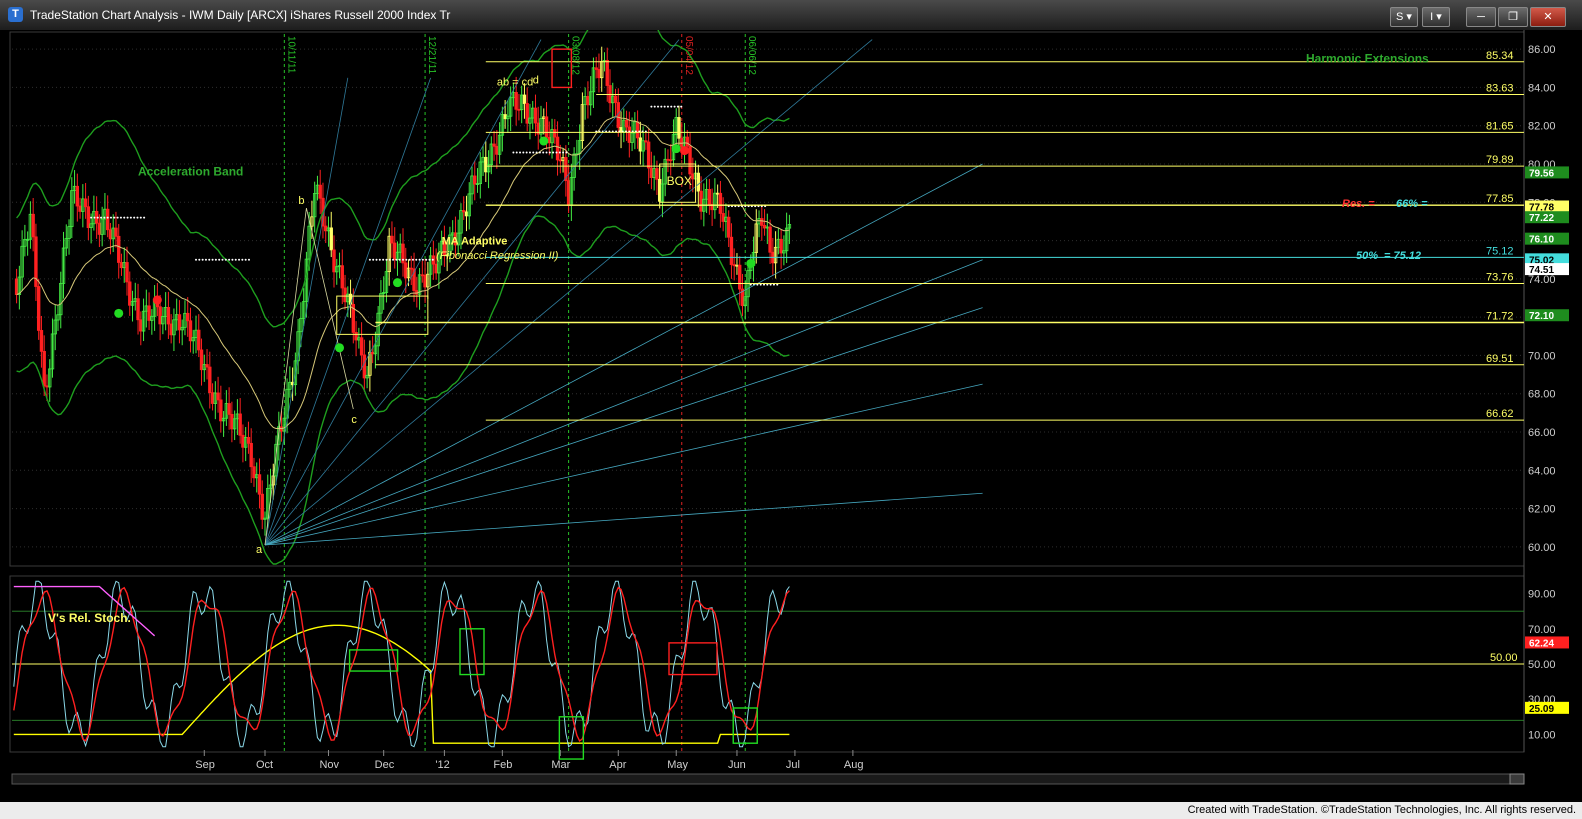 The width and height of the screenshot is (1582, 819). What do you see at coordinates (1500, 126) in the screenshot?
I see `harmonic-level-label: 81.65` at bounding box center [1500, 126].